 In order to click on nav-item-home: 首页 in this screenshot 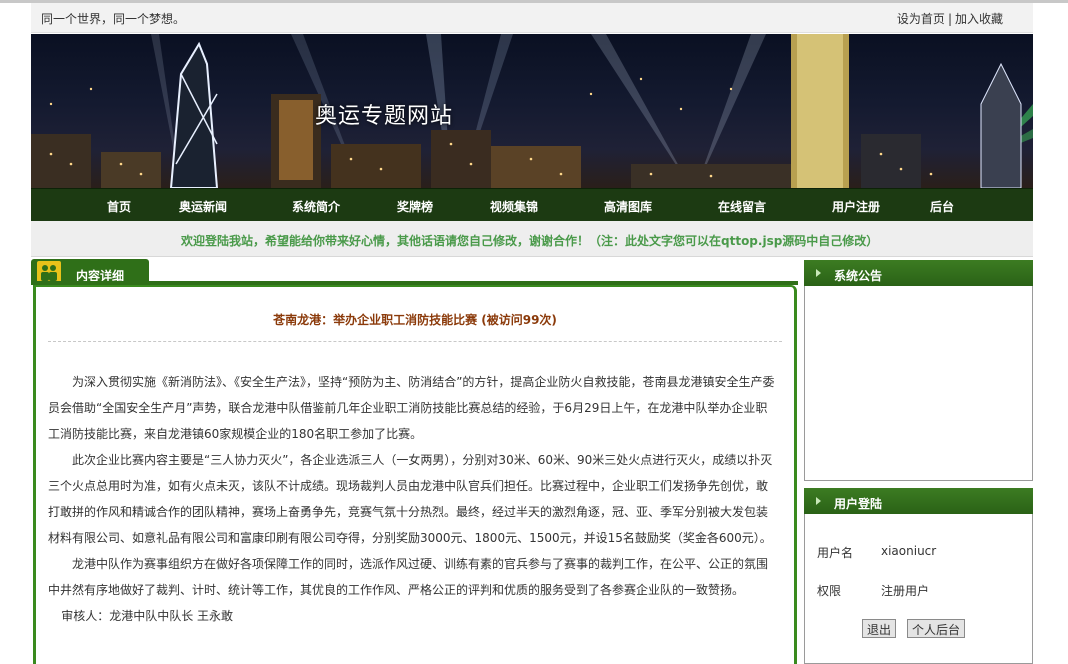, I will do `click(119, 206)`.